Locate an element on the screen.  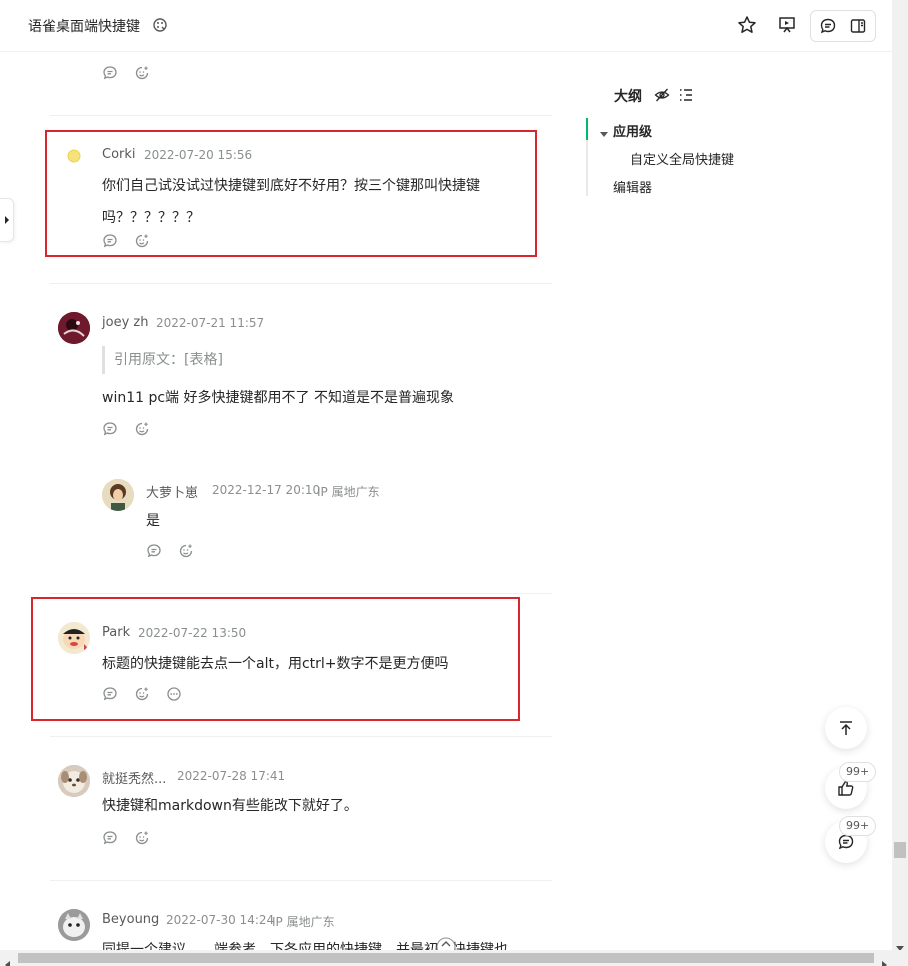
comment-icon is located at coordinates (828, 26).